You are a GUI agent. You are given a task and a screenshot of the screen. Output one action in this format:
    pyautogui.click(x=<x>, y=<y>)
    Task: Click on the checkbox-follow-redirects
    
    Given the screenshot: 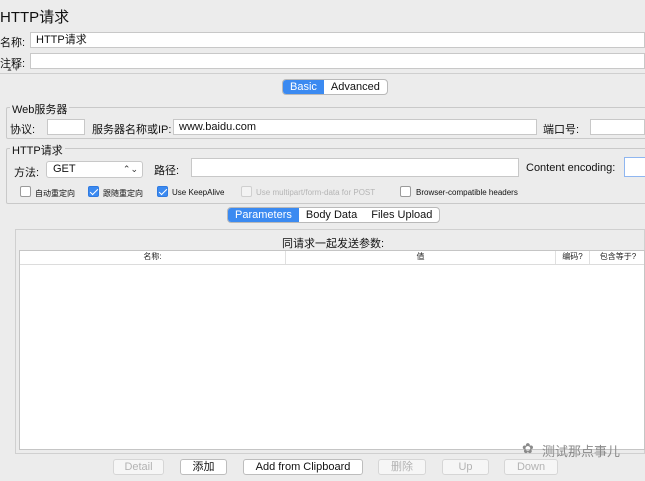 What is the action you would take?
    pyautogui.click(x=93, y=193)
    